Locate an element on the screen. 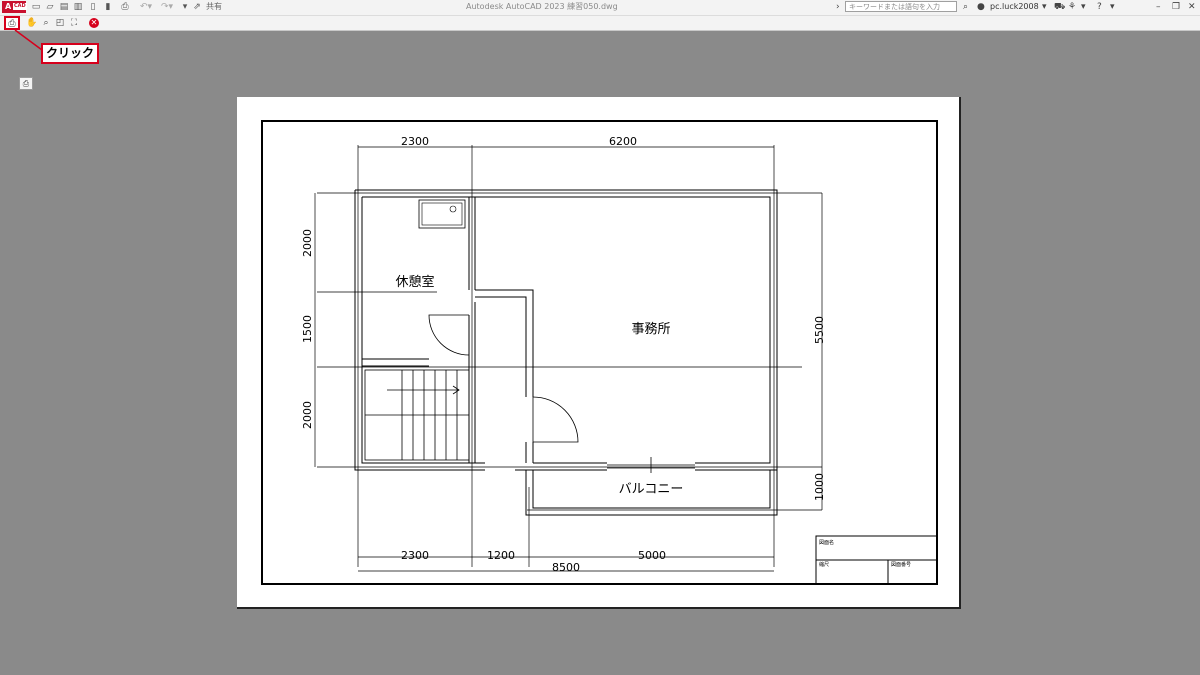 Image resolution: width=1200 pixels, height=675 pixels. restore-icon: ❐ is located at coordinates (1176, 7).